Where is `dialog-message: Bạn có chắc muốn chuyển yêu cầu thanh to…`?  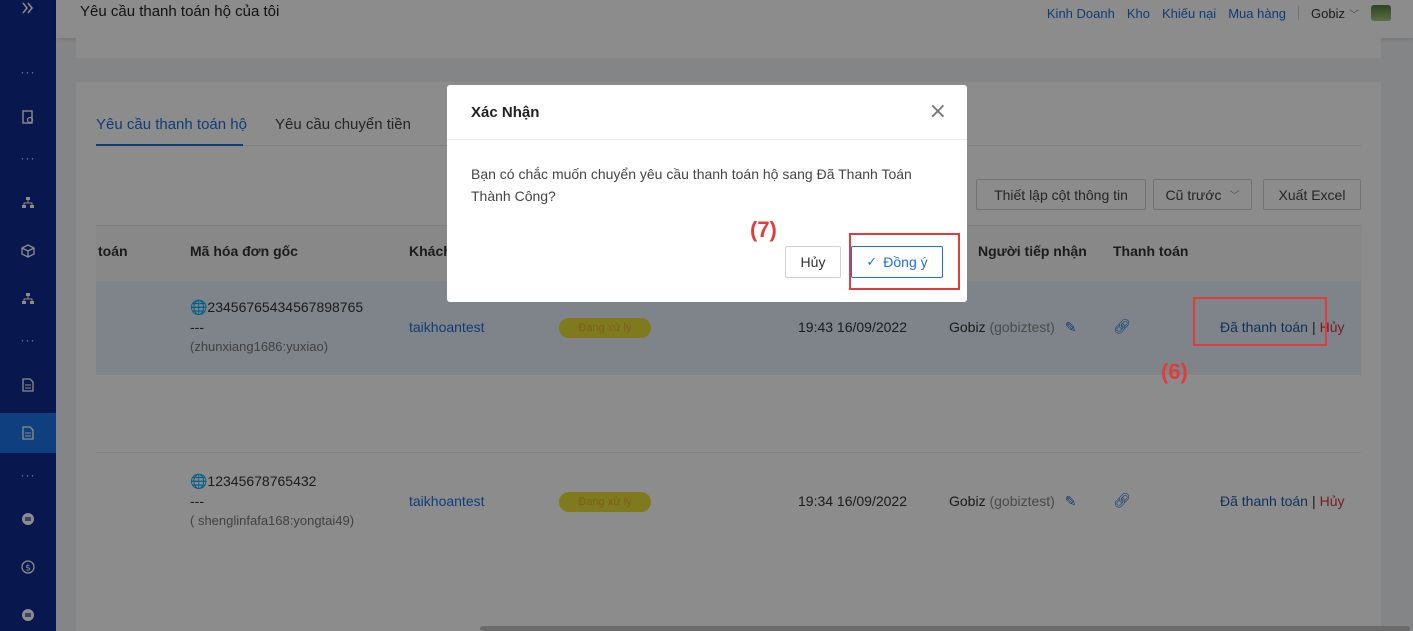 dialog-message: Bạn có chắc muốn chuyển yêu cầu thanh to… is located at coordinates (691, 185).